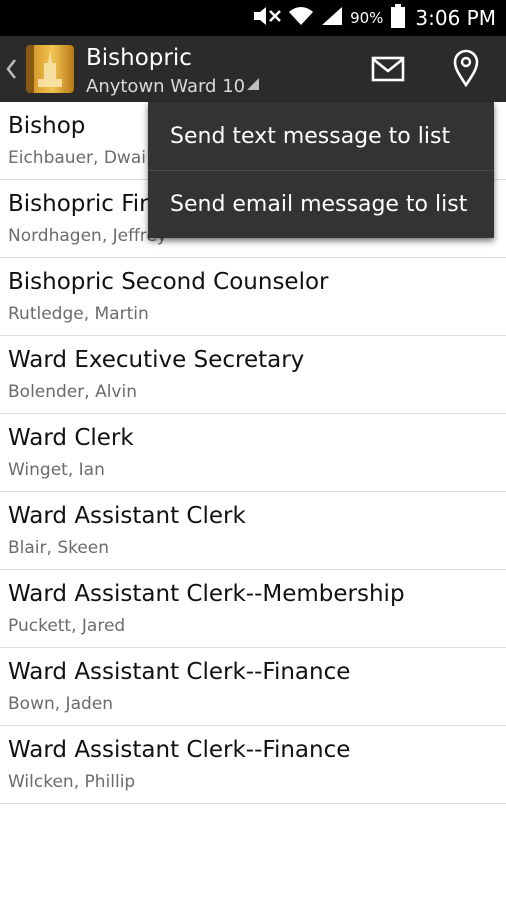  Describe the element at coordinates (253, 453) in the screenshot. I see `list-item: Ward Clerk Winget, Ian` at that location.